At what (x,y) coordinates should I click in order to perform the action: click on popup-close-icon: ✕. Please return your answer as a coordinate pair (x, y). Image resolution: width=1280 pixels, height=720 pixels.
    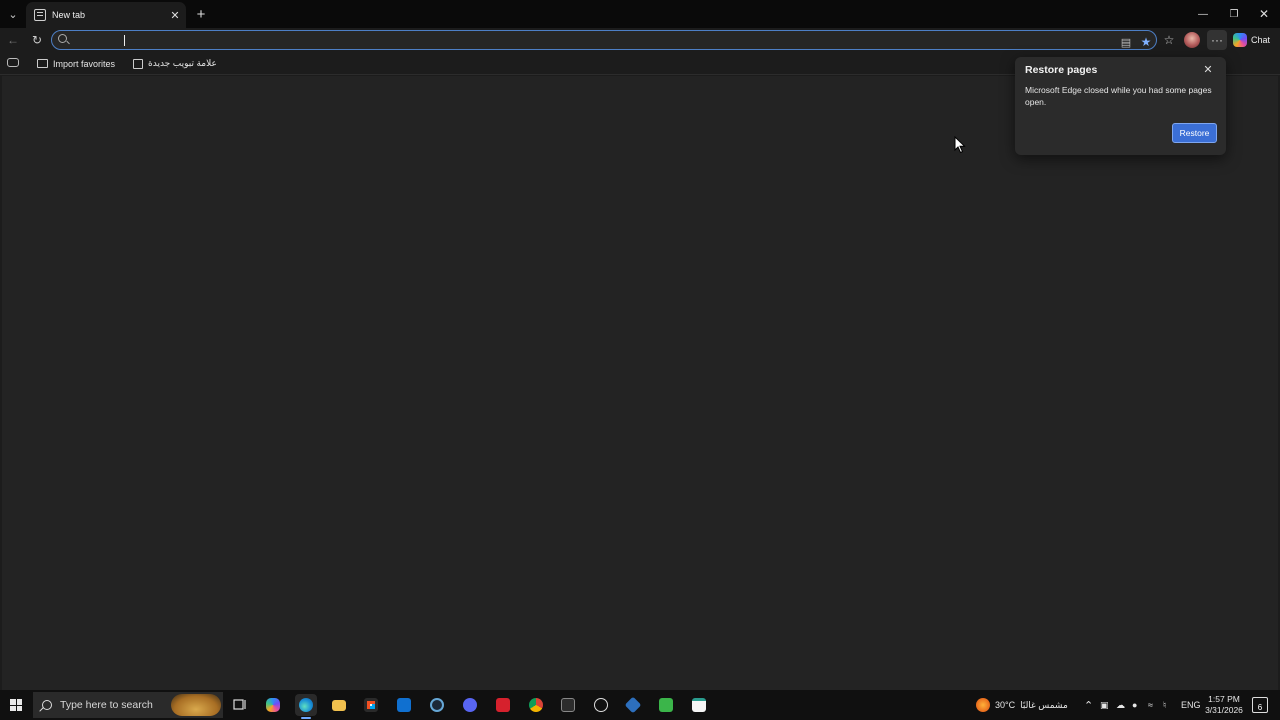
    Looking at the image, I should click on (1208, 69).